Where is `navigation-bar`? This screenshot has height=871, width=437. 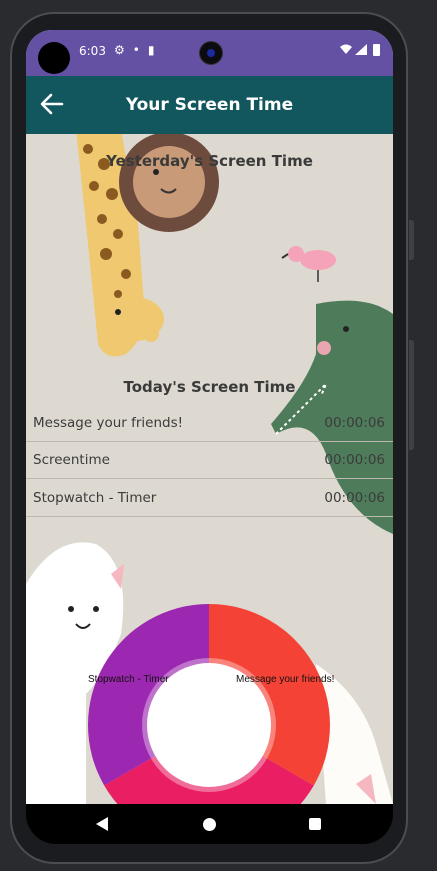 navigation-bar is located at coordinates (209, 824).